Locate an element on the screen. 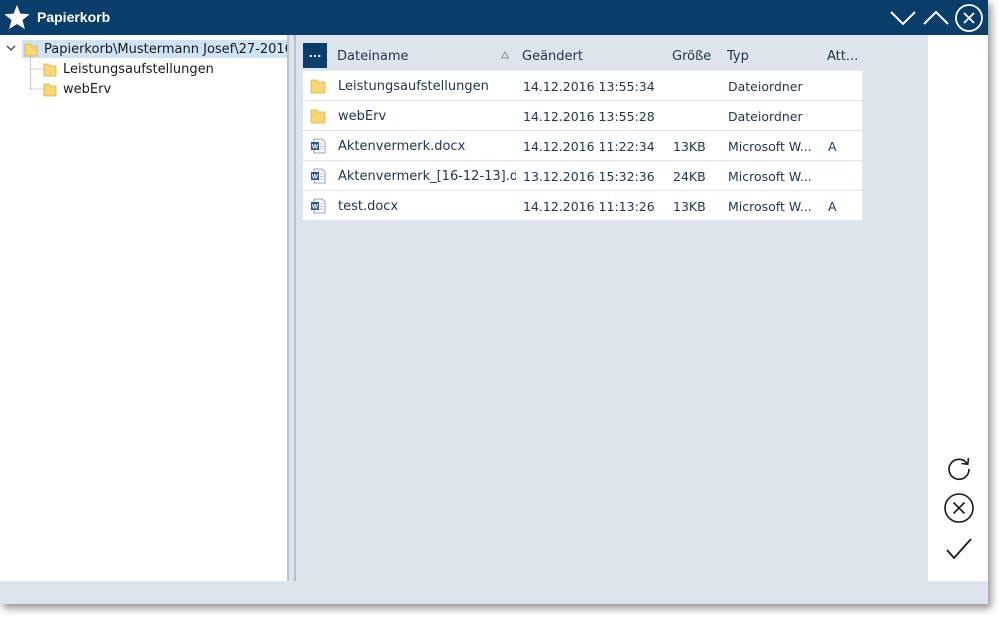 The image size is (1005, 619). column-header-size: Größe is located at coordinates (691, 56).